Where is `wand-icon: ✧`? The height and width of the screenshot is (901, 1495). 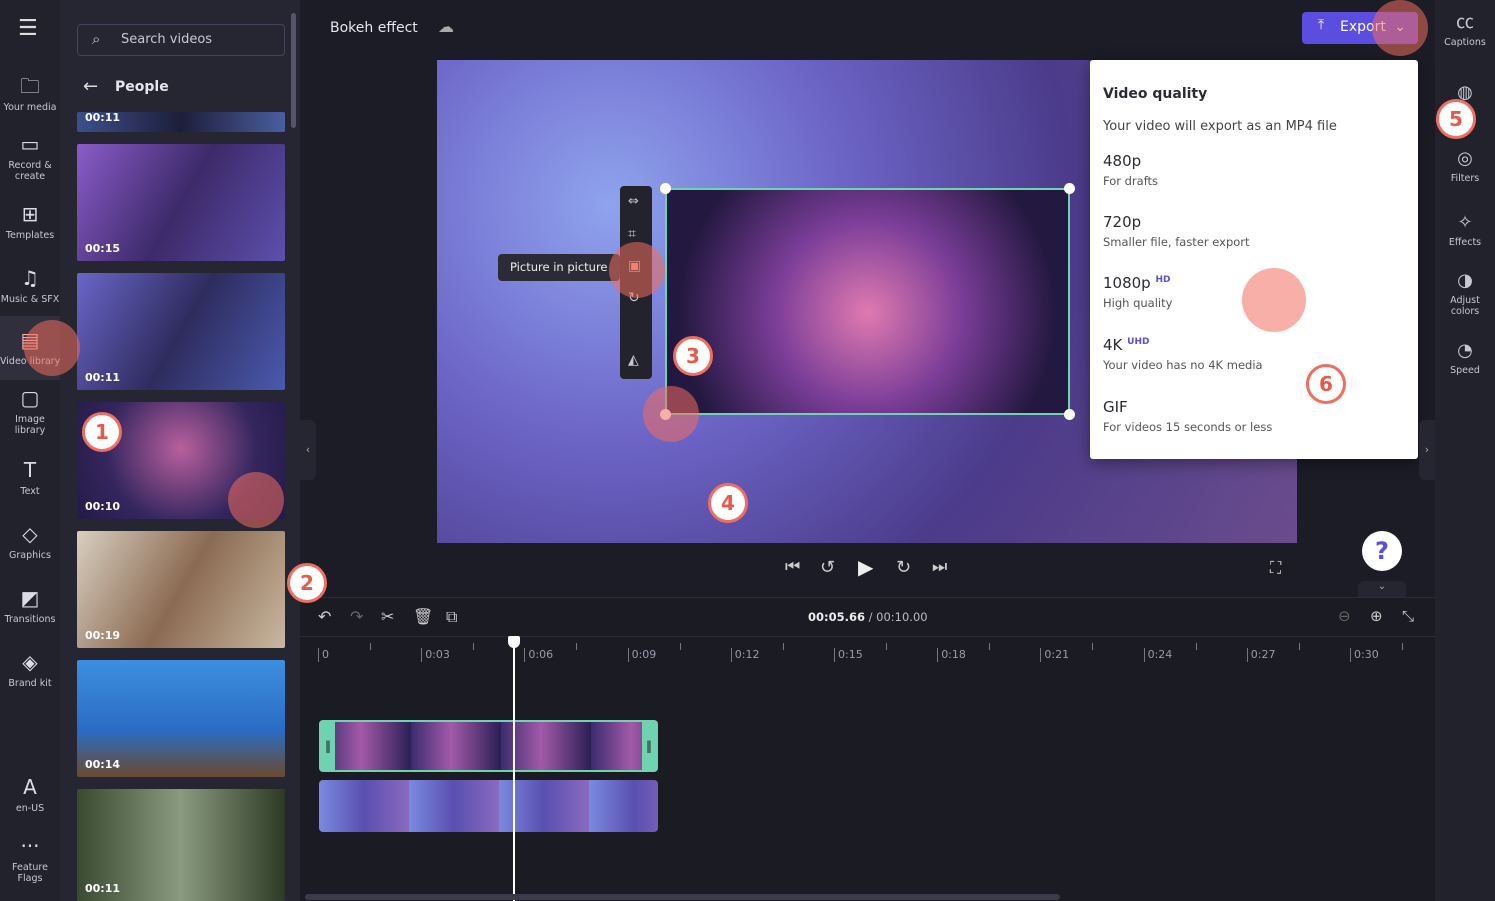
wand-icon: ✧ is located at coordinates (1465, 222).